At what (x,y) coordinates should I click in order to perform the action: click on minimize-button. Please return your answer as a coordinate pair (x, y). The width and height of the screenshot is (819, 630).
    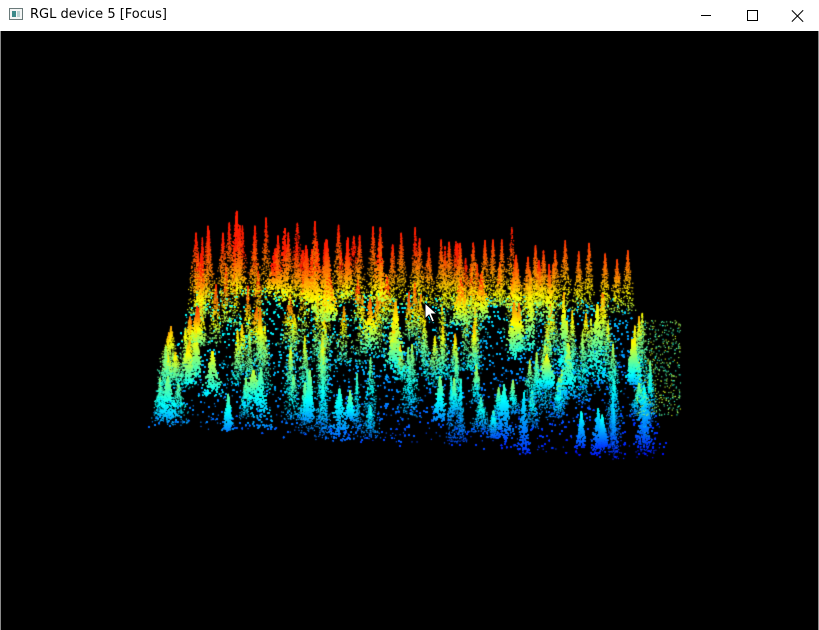
    Looking at the image, I should click on (706, 15).